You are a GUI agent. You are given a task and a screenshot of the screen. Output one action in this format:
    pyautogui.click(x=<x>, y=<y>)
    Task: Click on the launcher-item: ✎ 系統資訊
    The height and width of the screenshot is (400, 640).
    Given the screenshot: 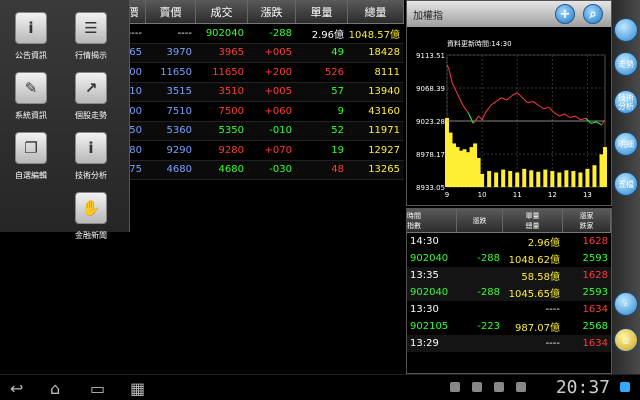 What is the action you would take?
    pyautogui.click(x=31, y=96)
    